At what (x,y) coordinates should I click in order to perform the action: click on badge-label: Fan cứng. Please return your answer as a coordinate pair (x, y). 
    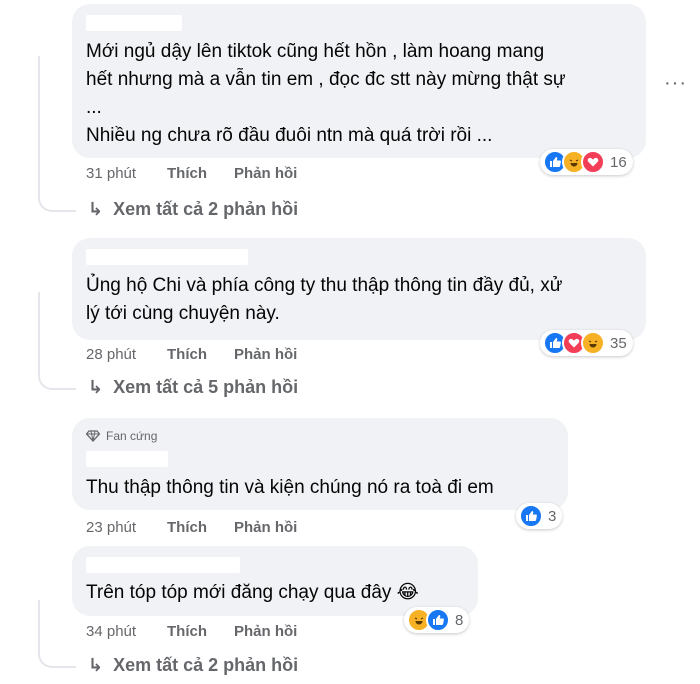
    Looking at the image, I should click on (132, 436).